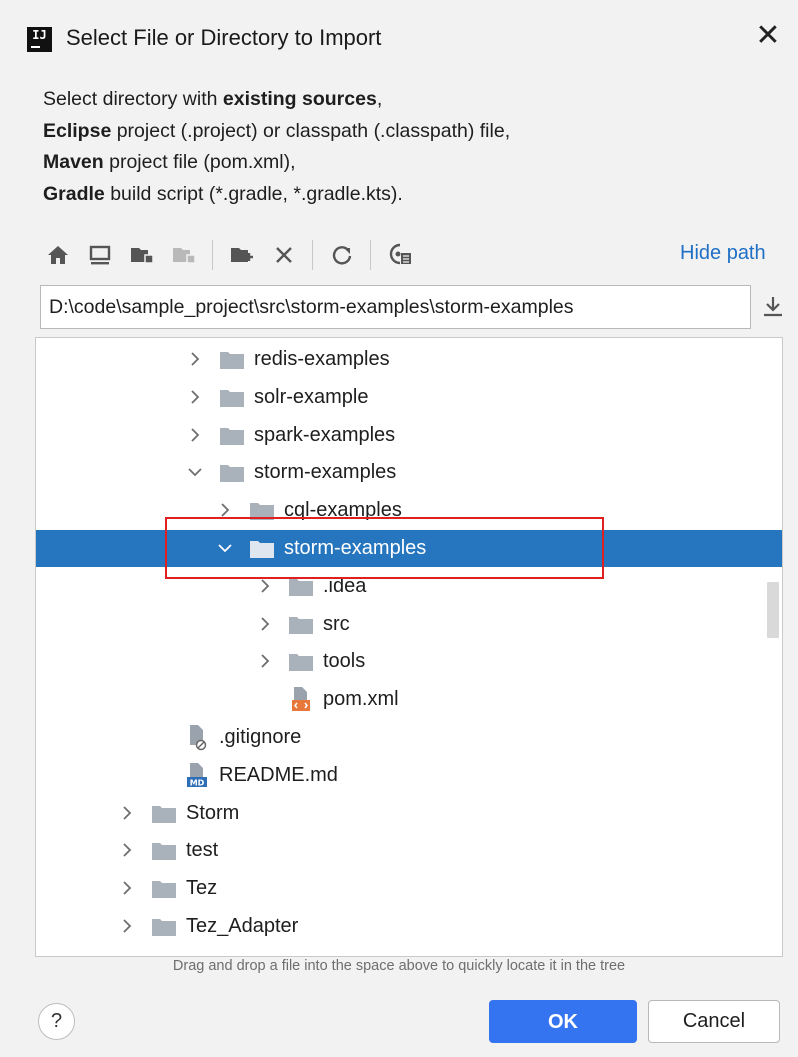 This screenshot has height=1057, width=798. Describe the element at coordinates (384, 548) in the screenshot. I see `annotation-highlight-box` at that location.